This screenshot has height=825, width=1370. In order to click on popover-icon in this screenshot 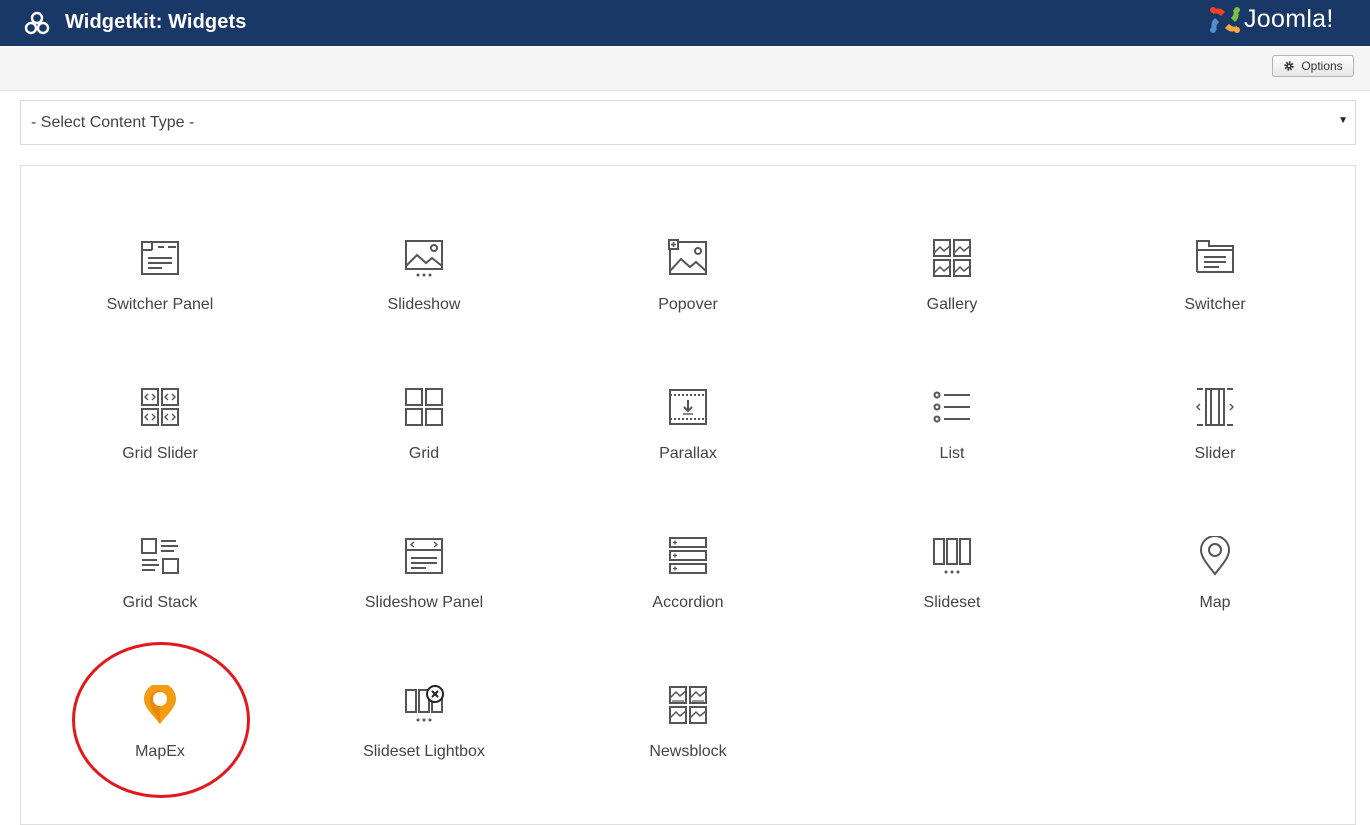, I will do `click(688, 258)`.